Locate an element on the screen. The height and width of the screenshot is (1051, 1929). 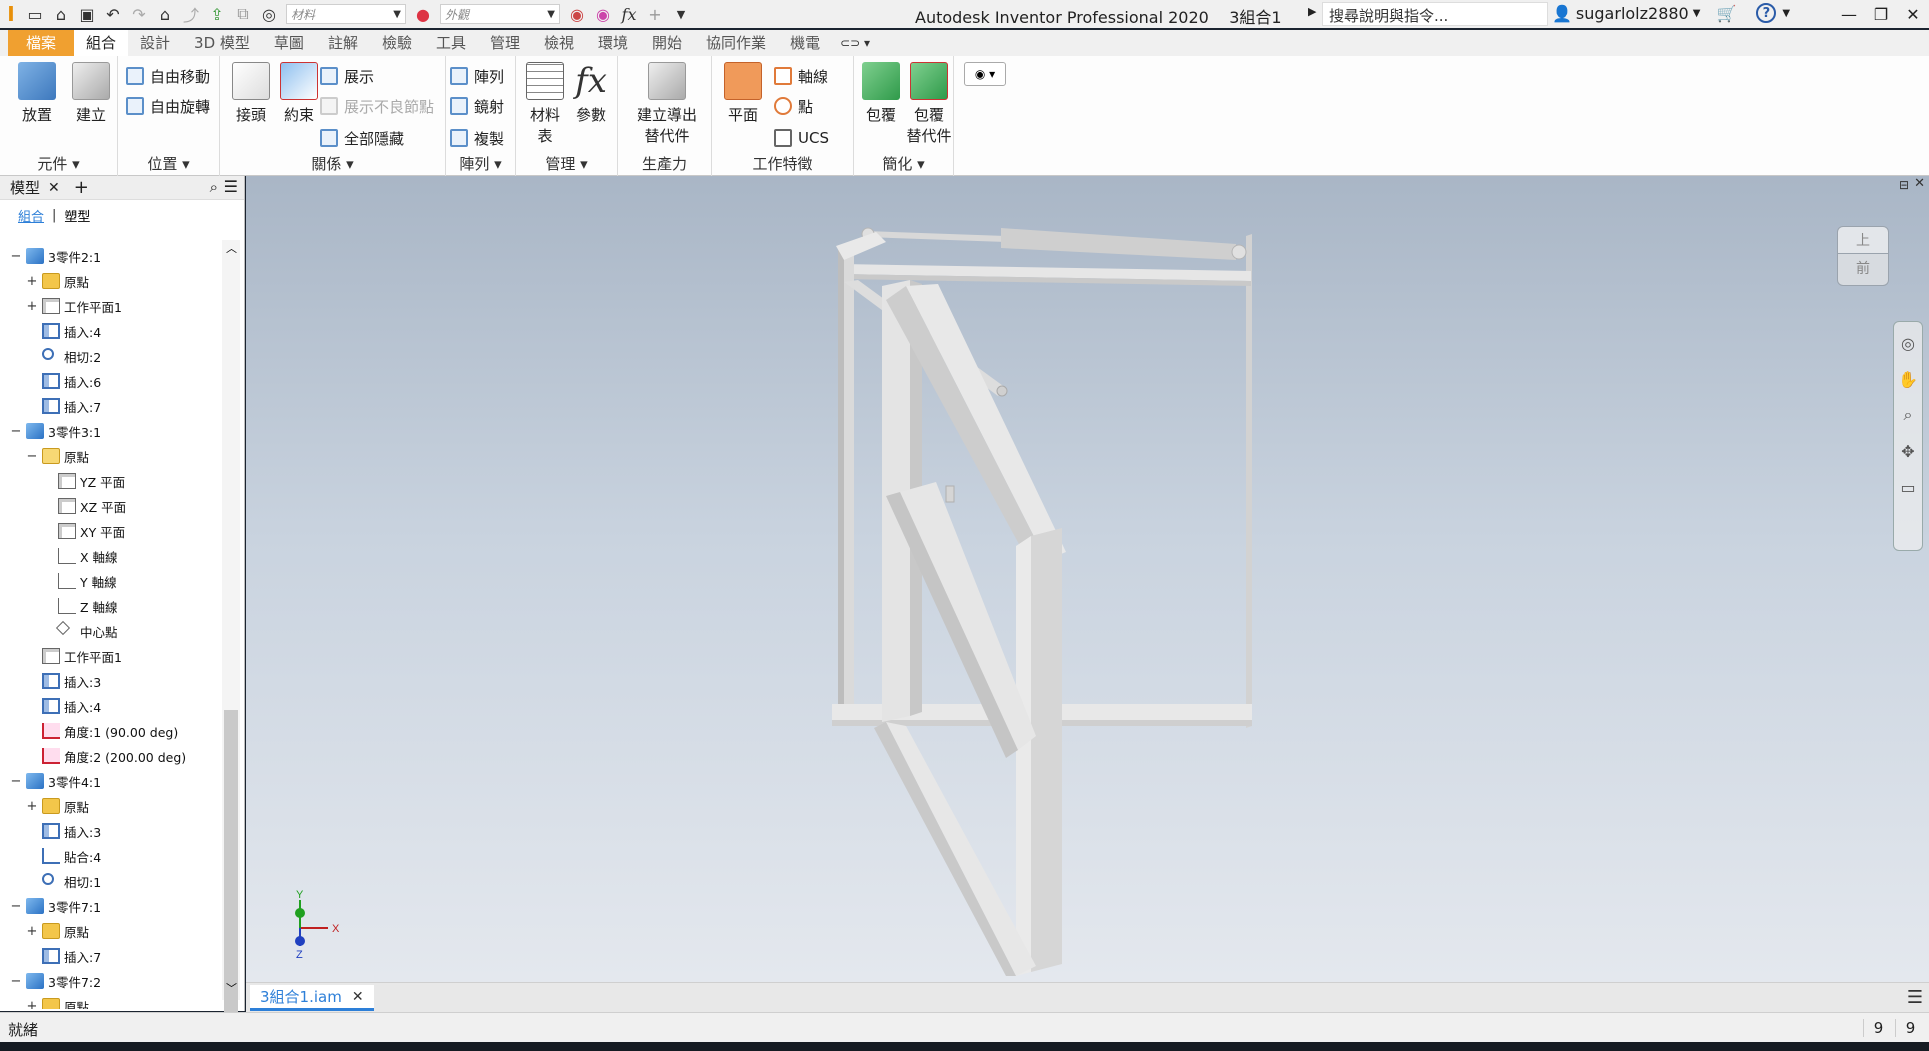
inventor-logo-icon: I is located at coordinates (11, 14).